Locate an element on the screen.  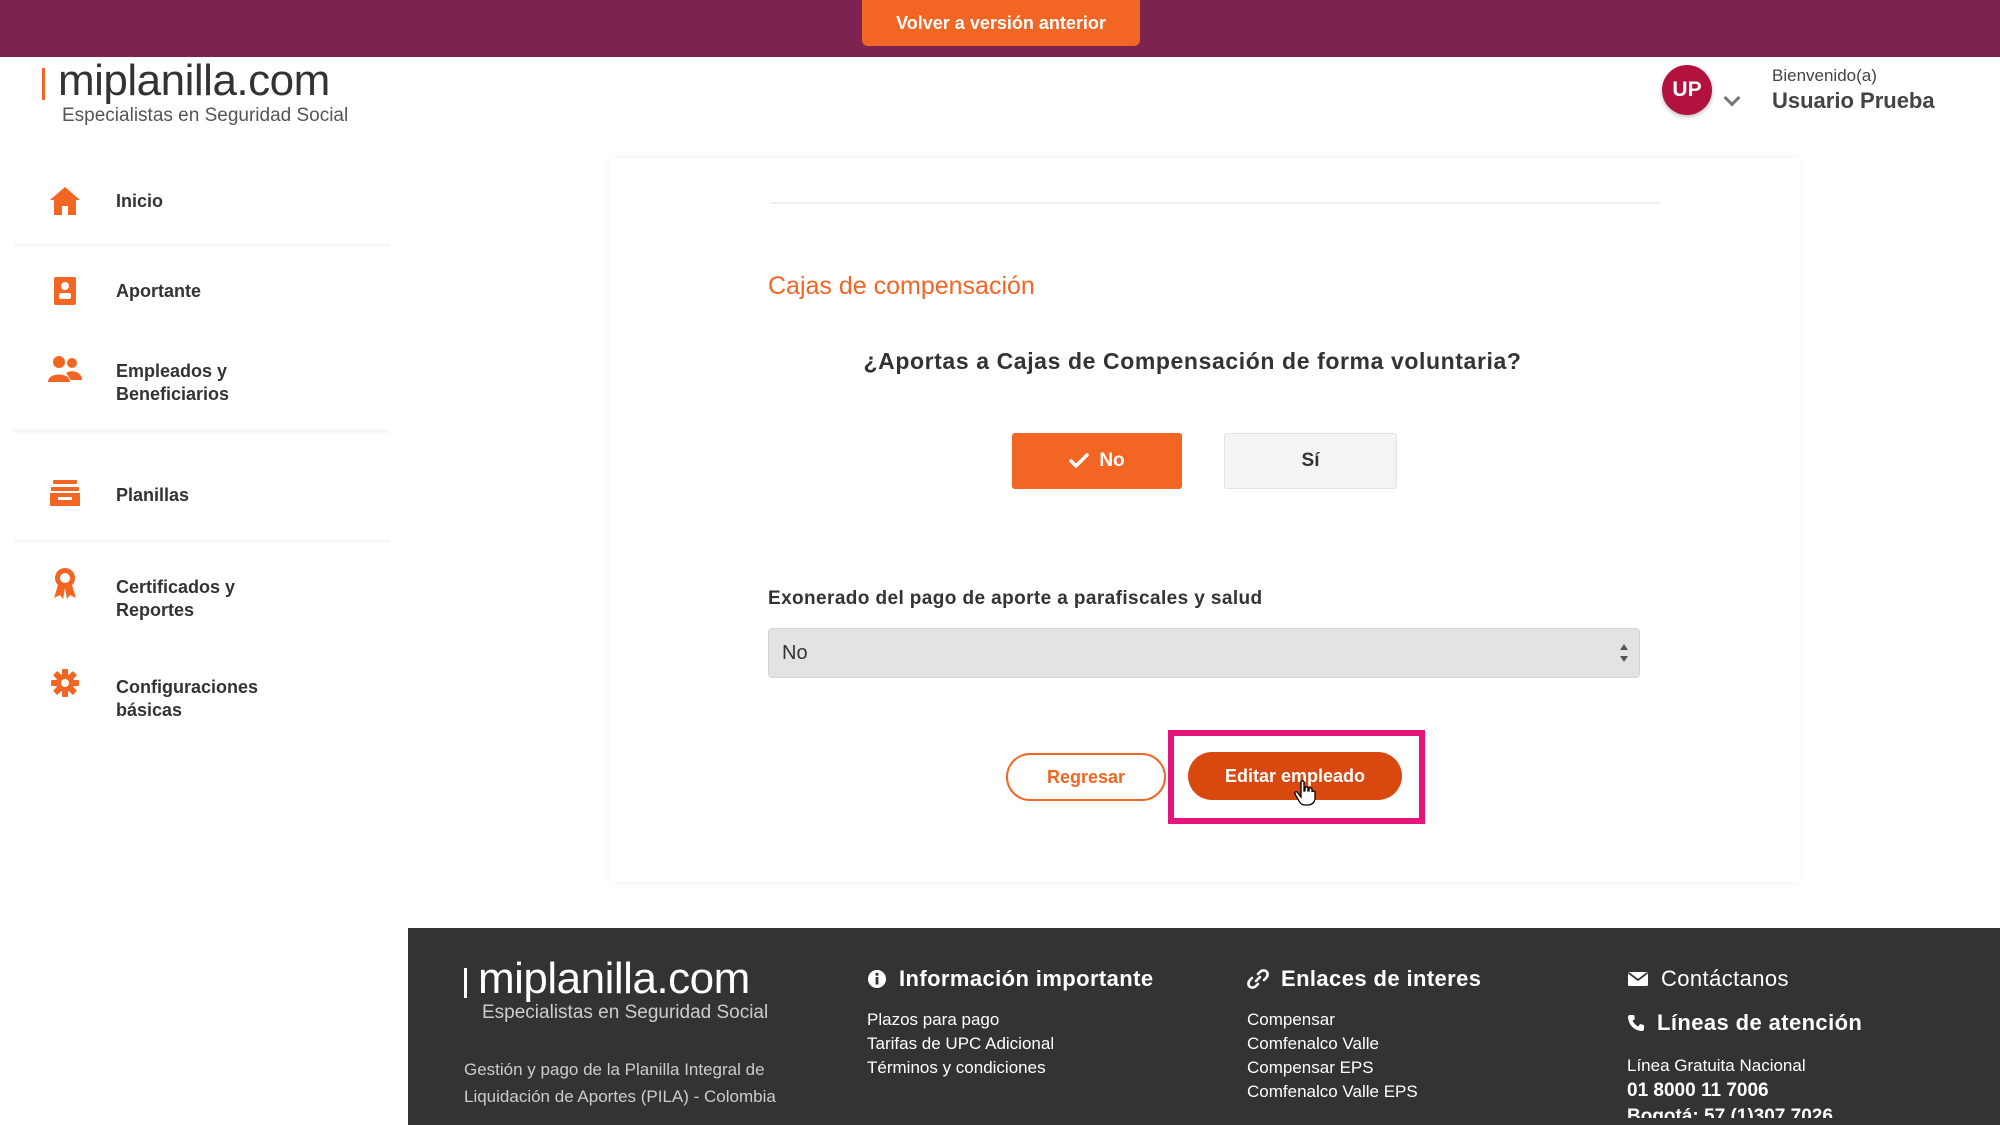
hand-cursor-icon is located at coordinates (1305, 793).